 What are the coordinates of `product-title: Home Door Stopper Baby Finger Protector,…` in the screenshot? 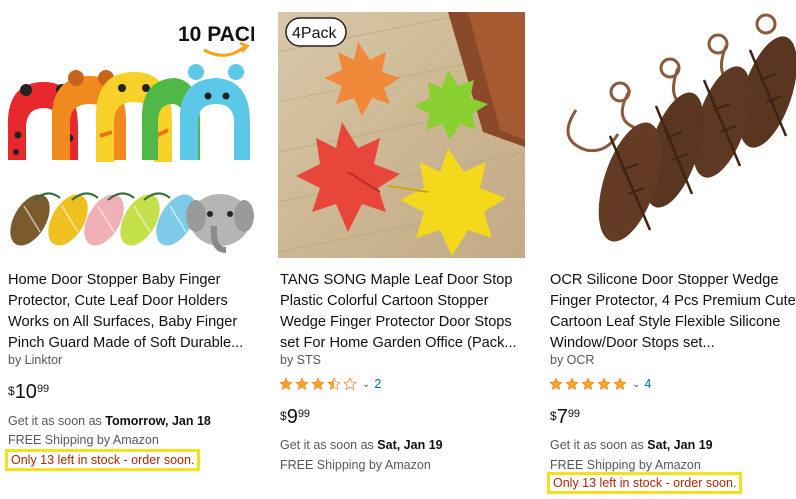 It's located at (131, 312).